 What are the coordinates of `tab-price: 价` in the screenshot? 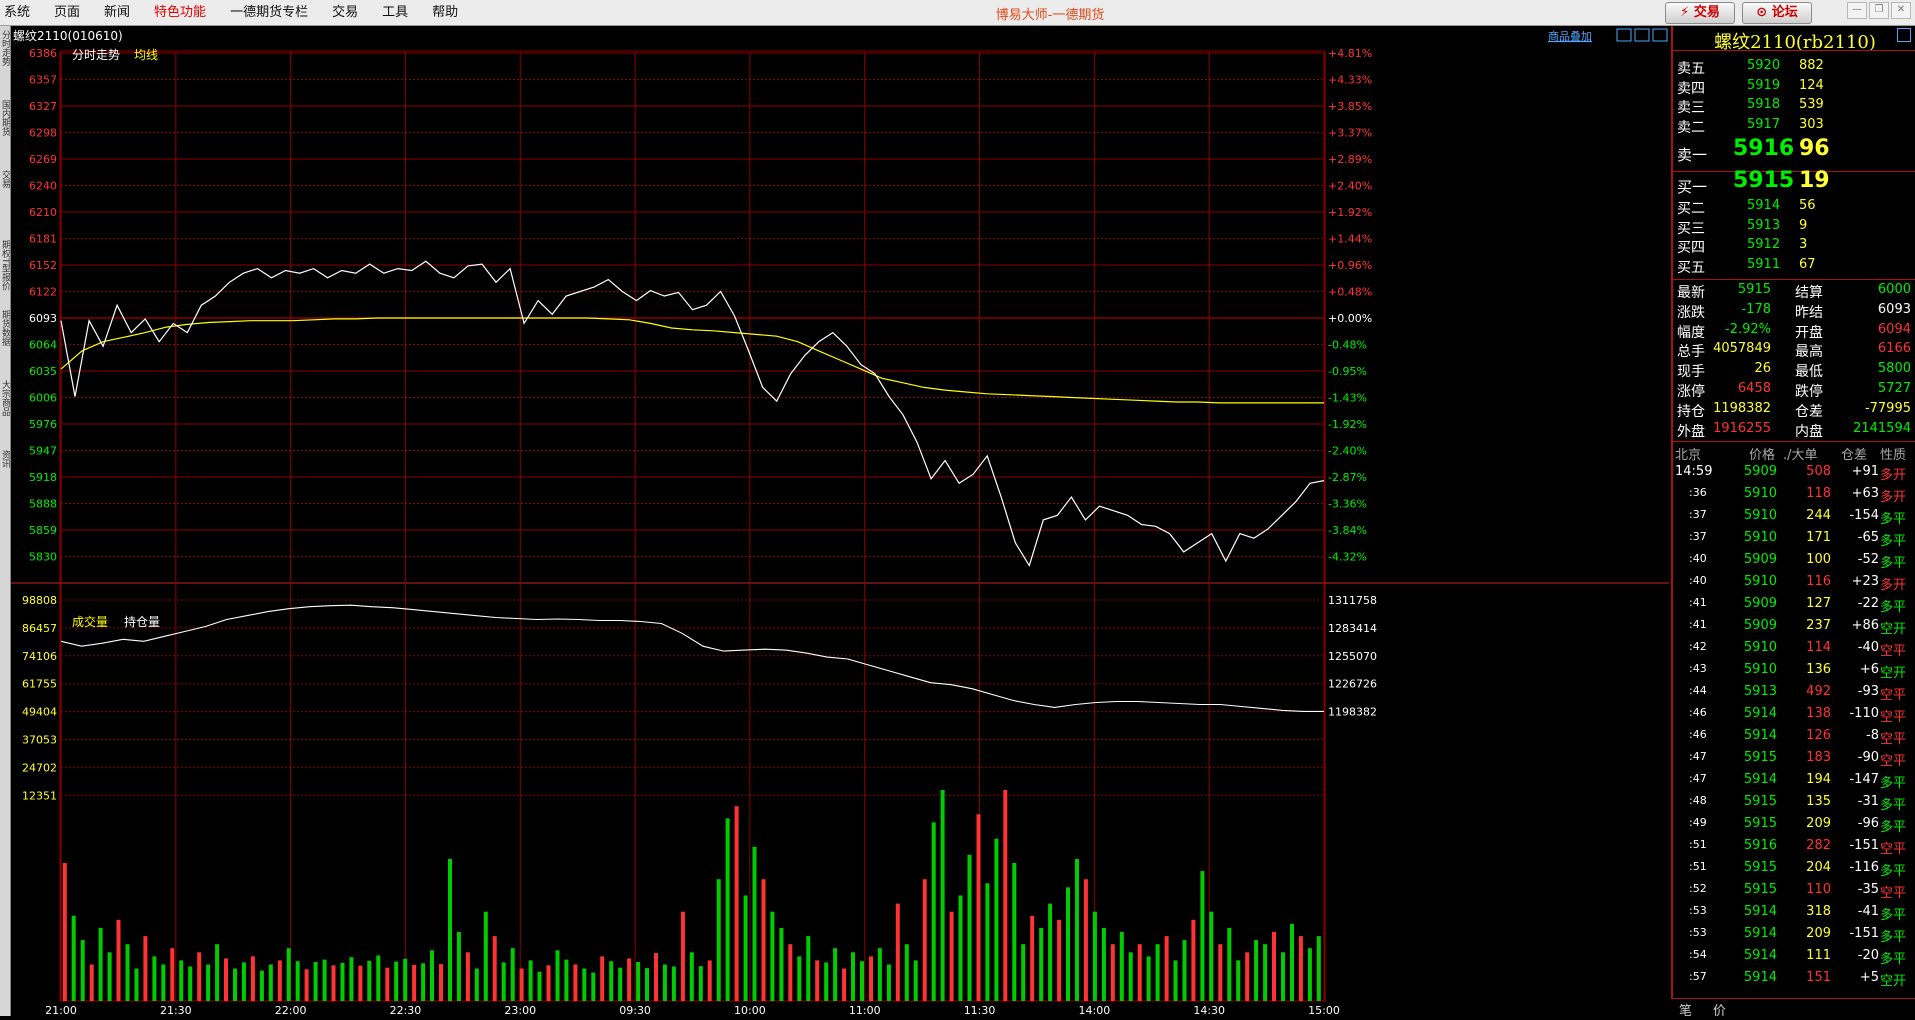 It's located at (1719, 1009).